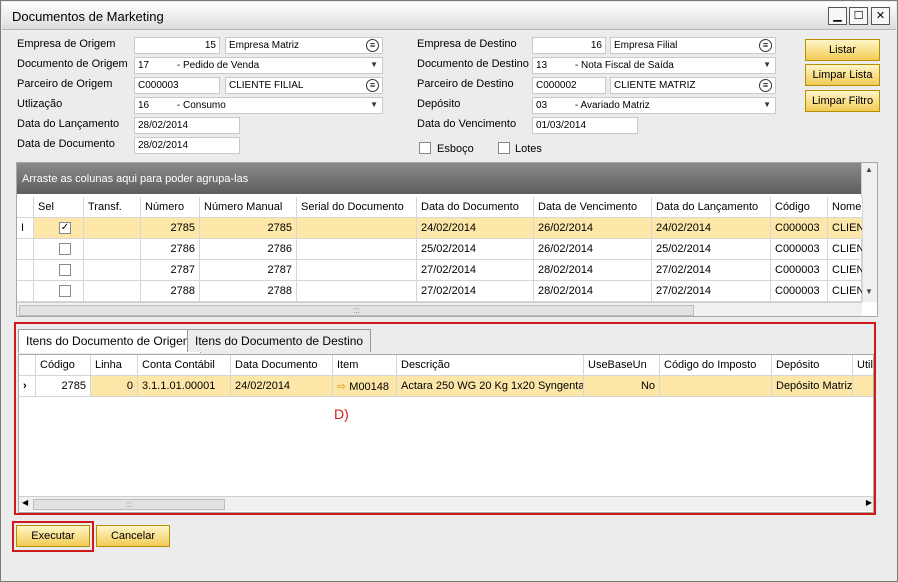  I want to click on documento-origem-value: 17 - Pedido de Venda, so click(199, 65).